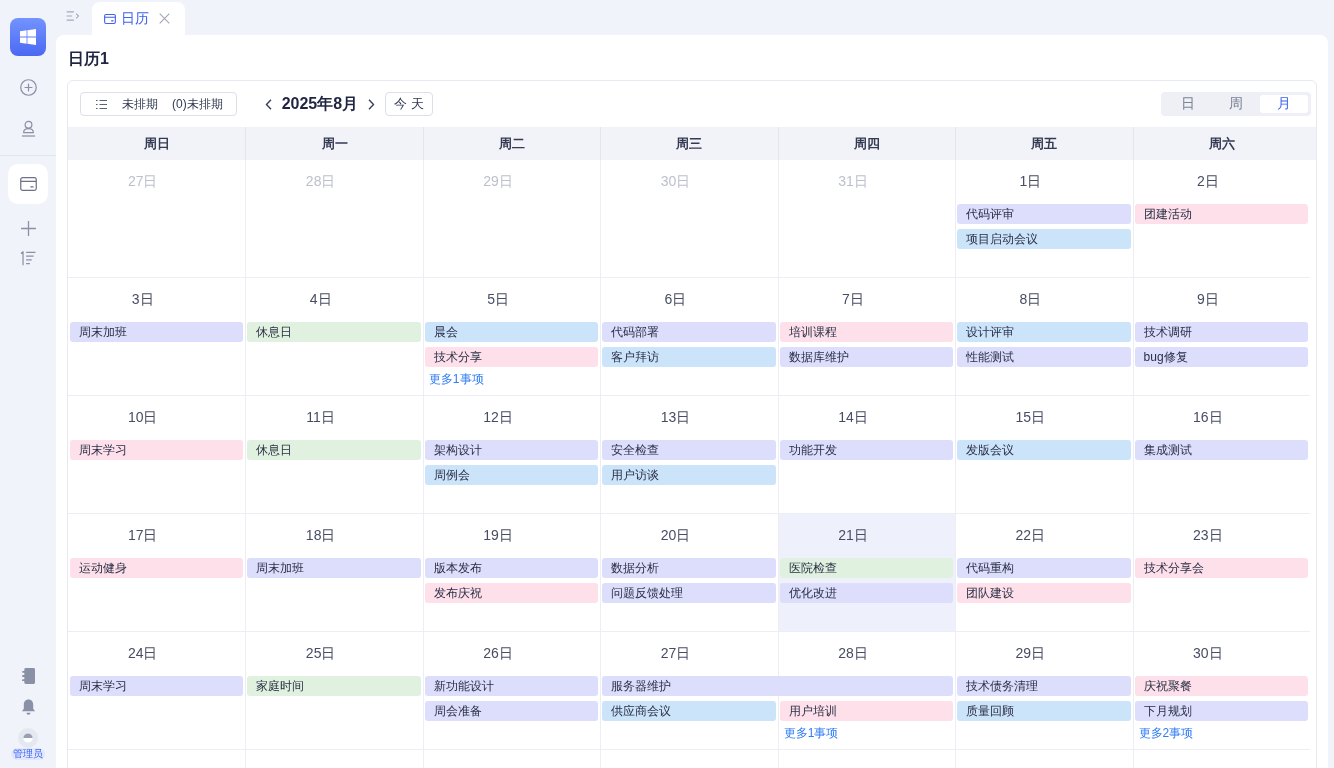 The height and width of the screenshot is (768, 1334). I want to click on date-label: 12日, so click(498, 417).